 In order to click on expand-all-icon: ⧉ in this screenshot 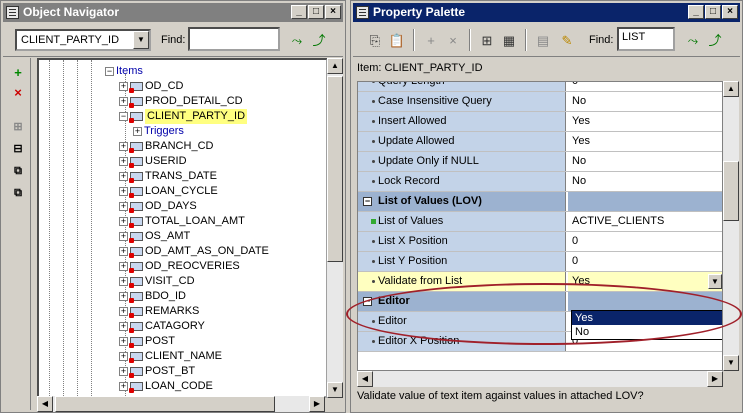, I will do `click(18, 171)`.